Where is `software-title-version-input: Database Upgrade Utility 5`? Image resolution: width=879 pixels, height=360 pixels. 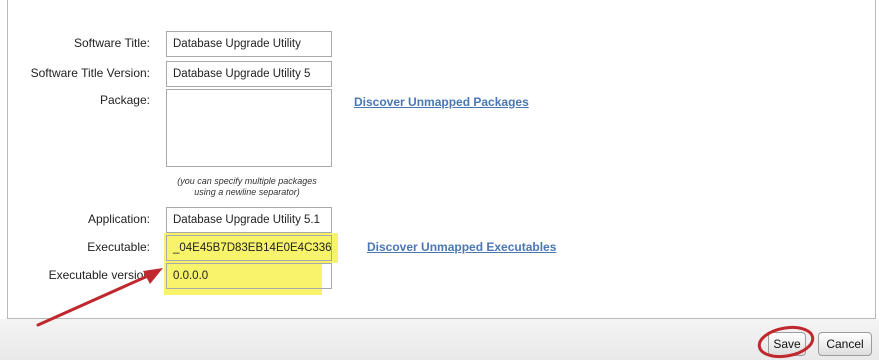 software-title-version-input: Database Upgrade Utility 5 is located at coordinates (249, 74).